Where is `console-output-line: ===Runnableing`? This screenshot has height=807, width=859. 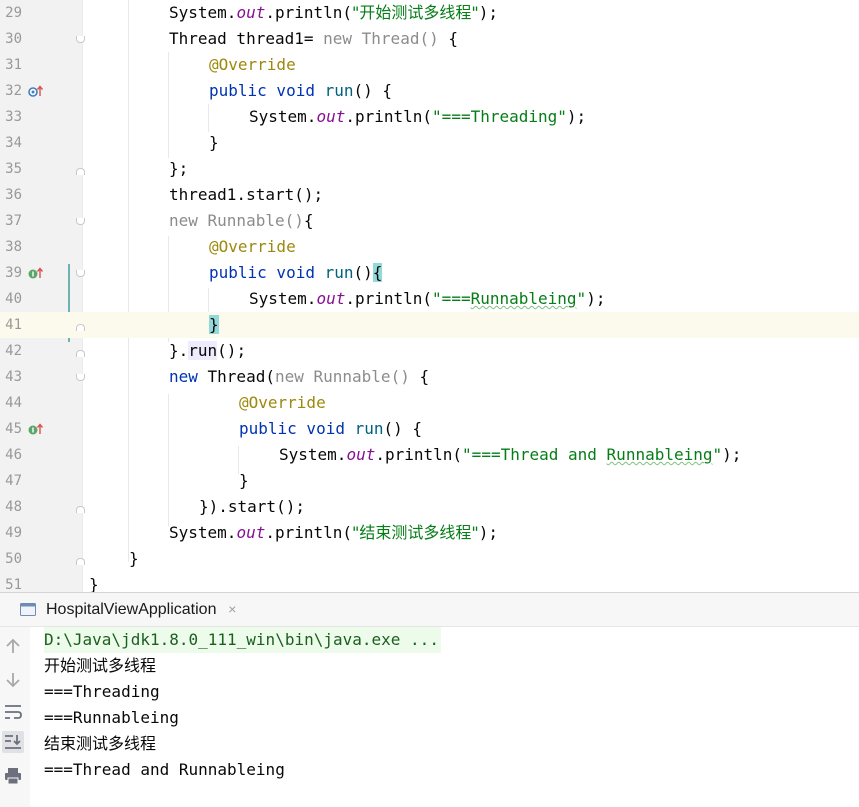 console-output-line: ===Runnableing is located at coordinates (111, 717).